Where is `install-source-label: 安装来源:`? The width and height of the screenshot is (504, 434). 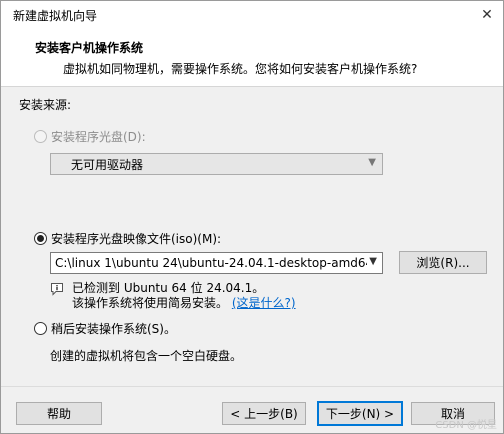 install-source-label: 安装来源: is located at coordinates (45, 105).